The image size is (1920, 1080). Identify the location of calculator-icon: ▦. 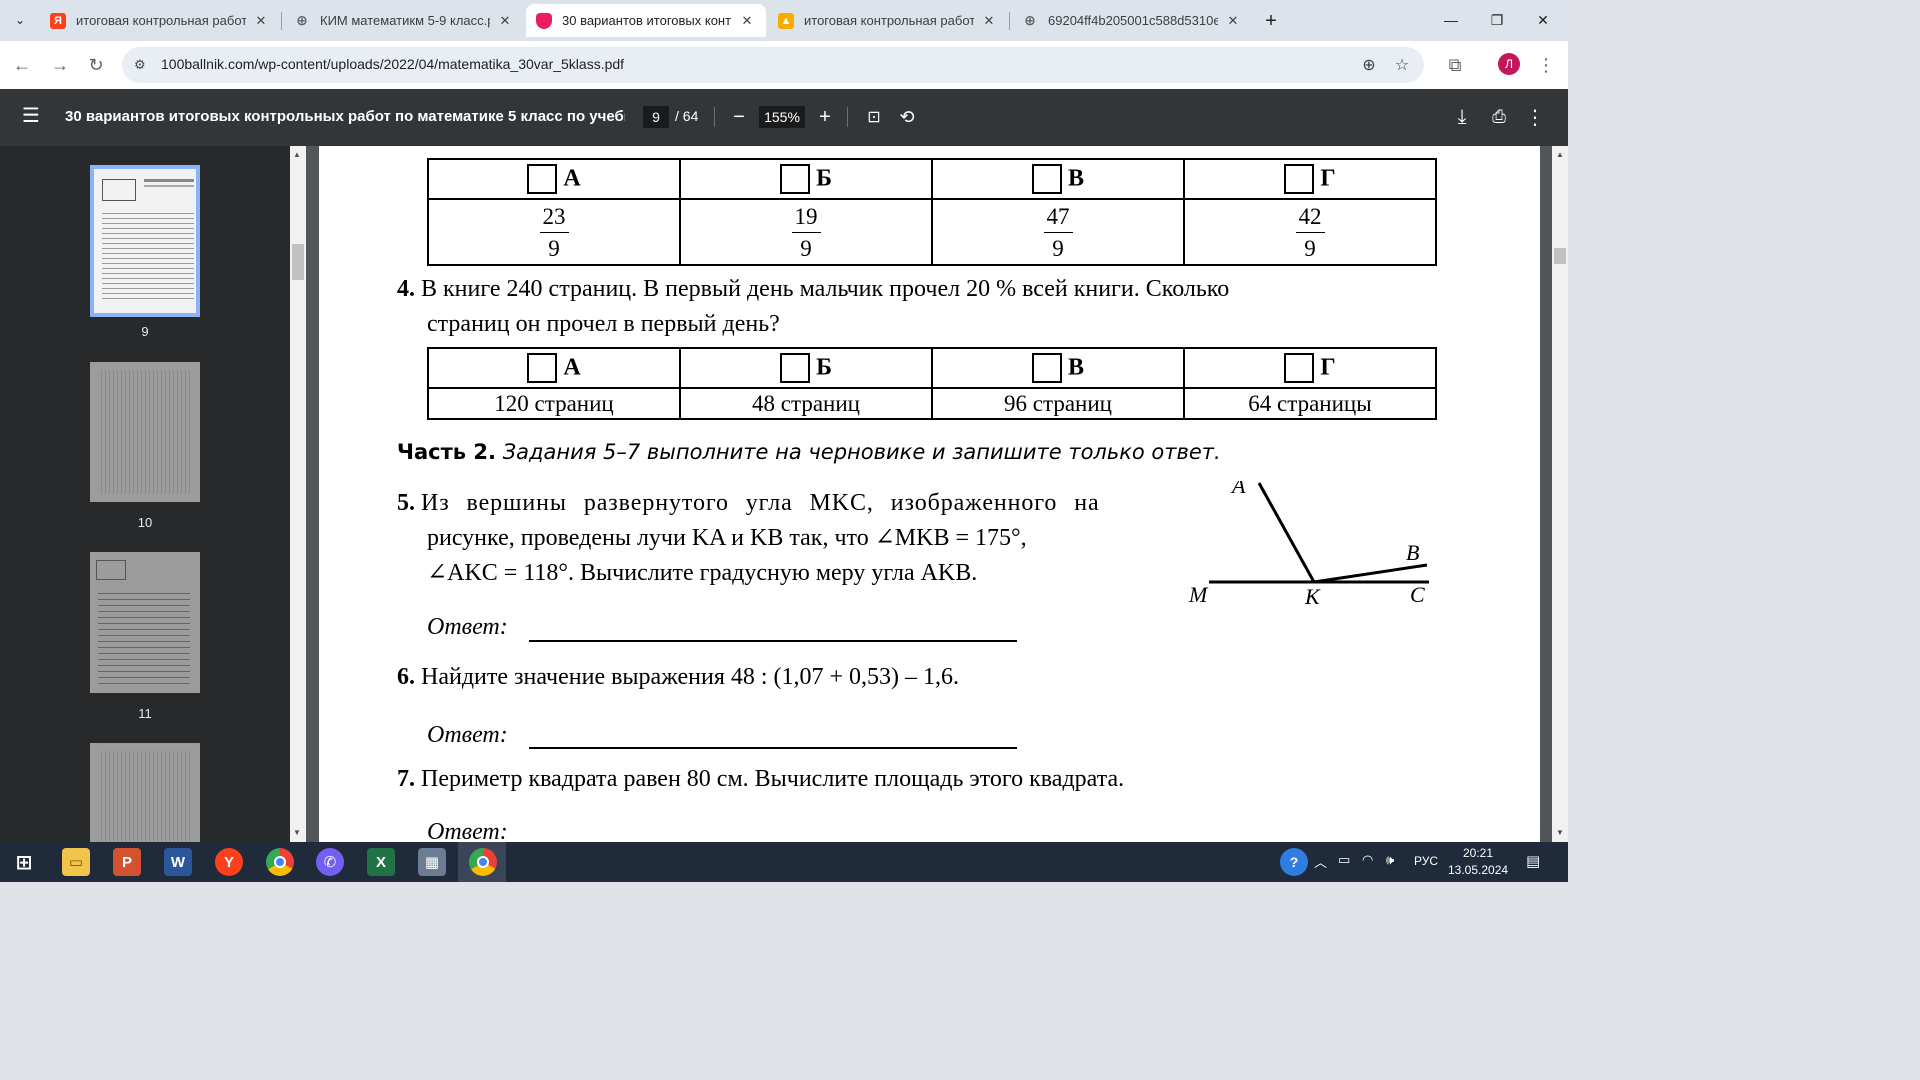
(432, 862).